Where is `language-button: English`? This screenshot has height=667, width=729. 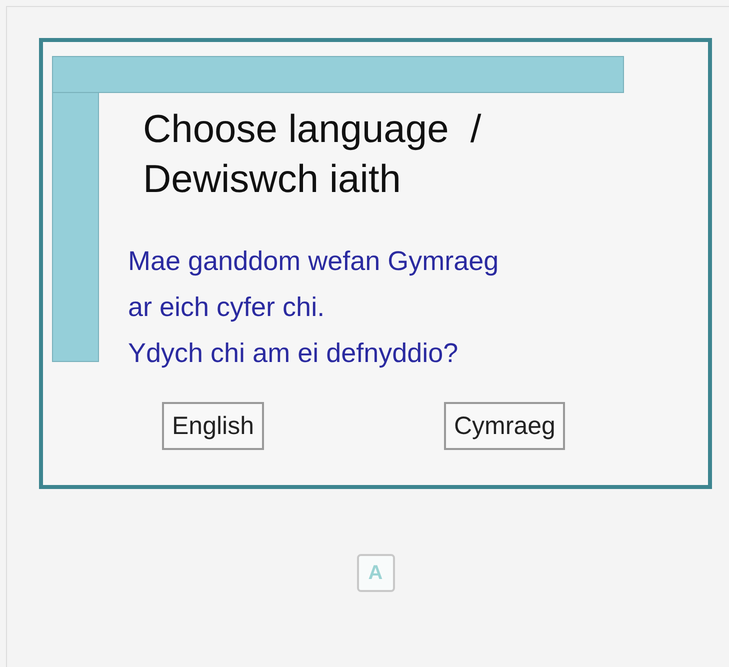 language-button: English is located at coordinates (213, 426).